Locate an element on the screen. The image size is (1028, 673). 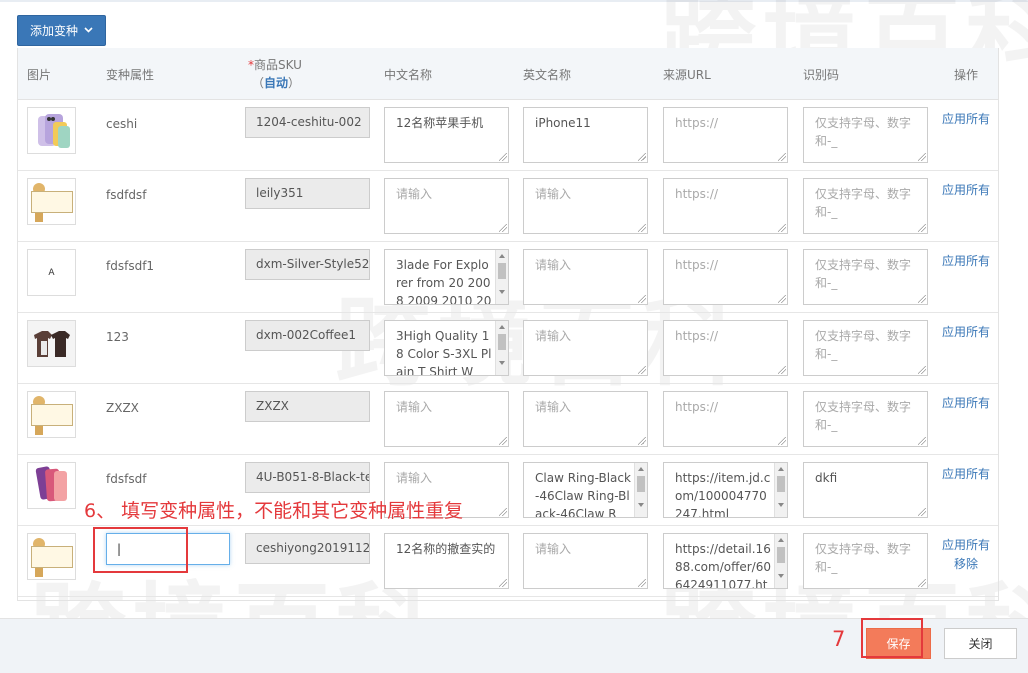
sku-field: dxm-Silver-Style52 is located at coordinates (307, 264).